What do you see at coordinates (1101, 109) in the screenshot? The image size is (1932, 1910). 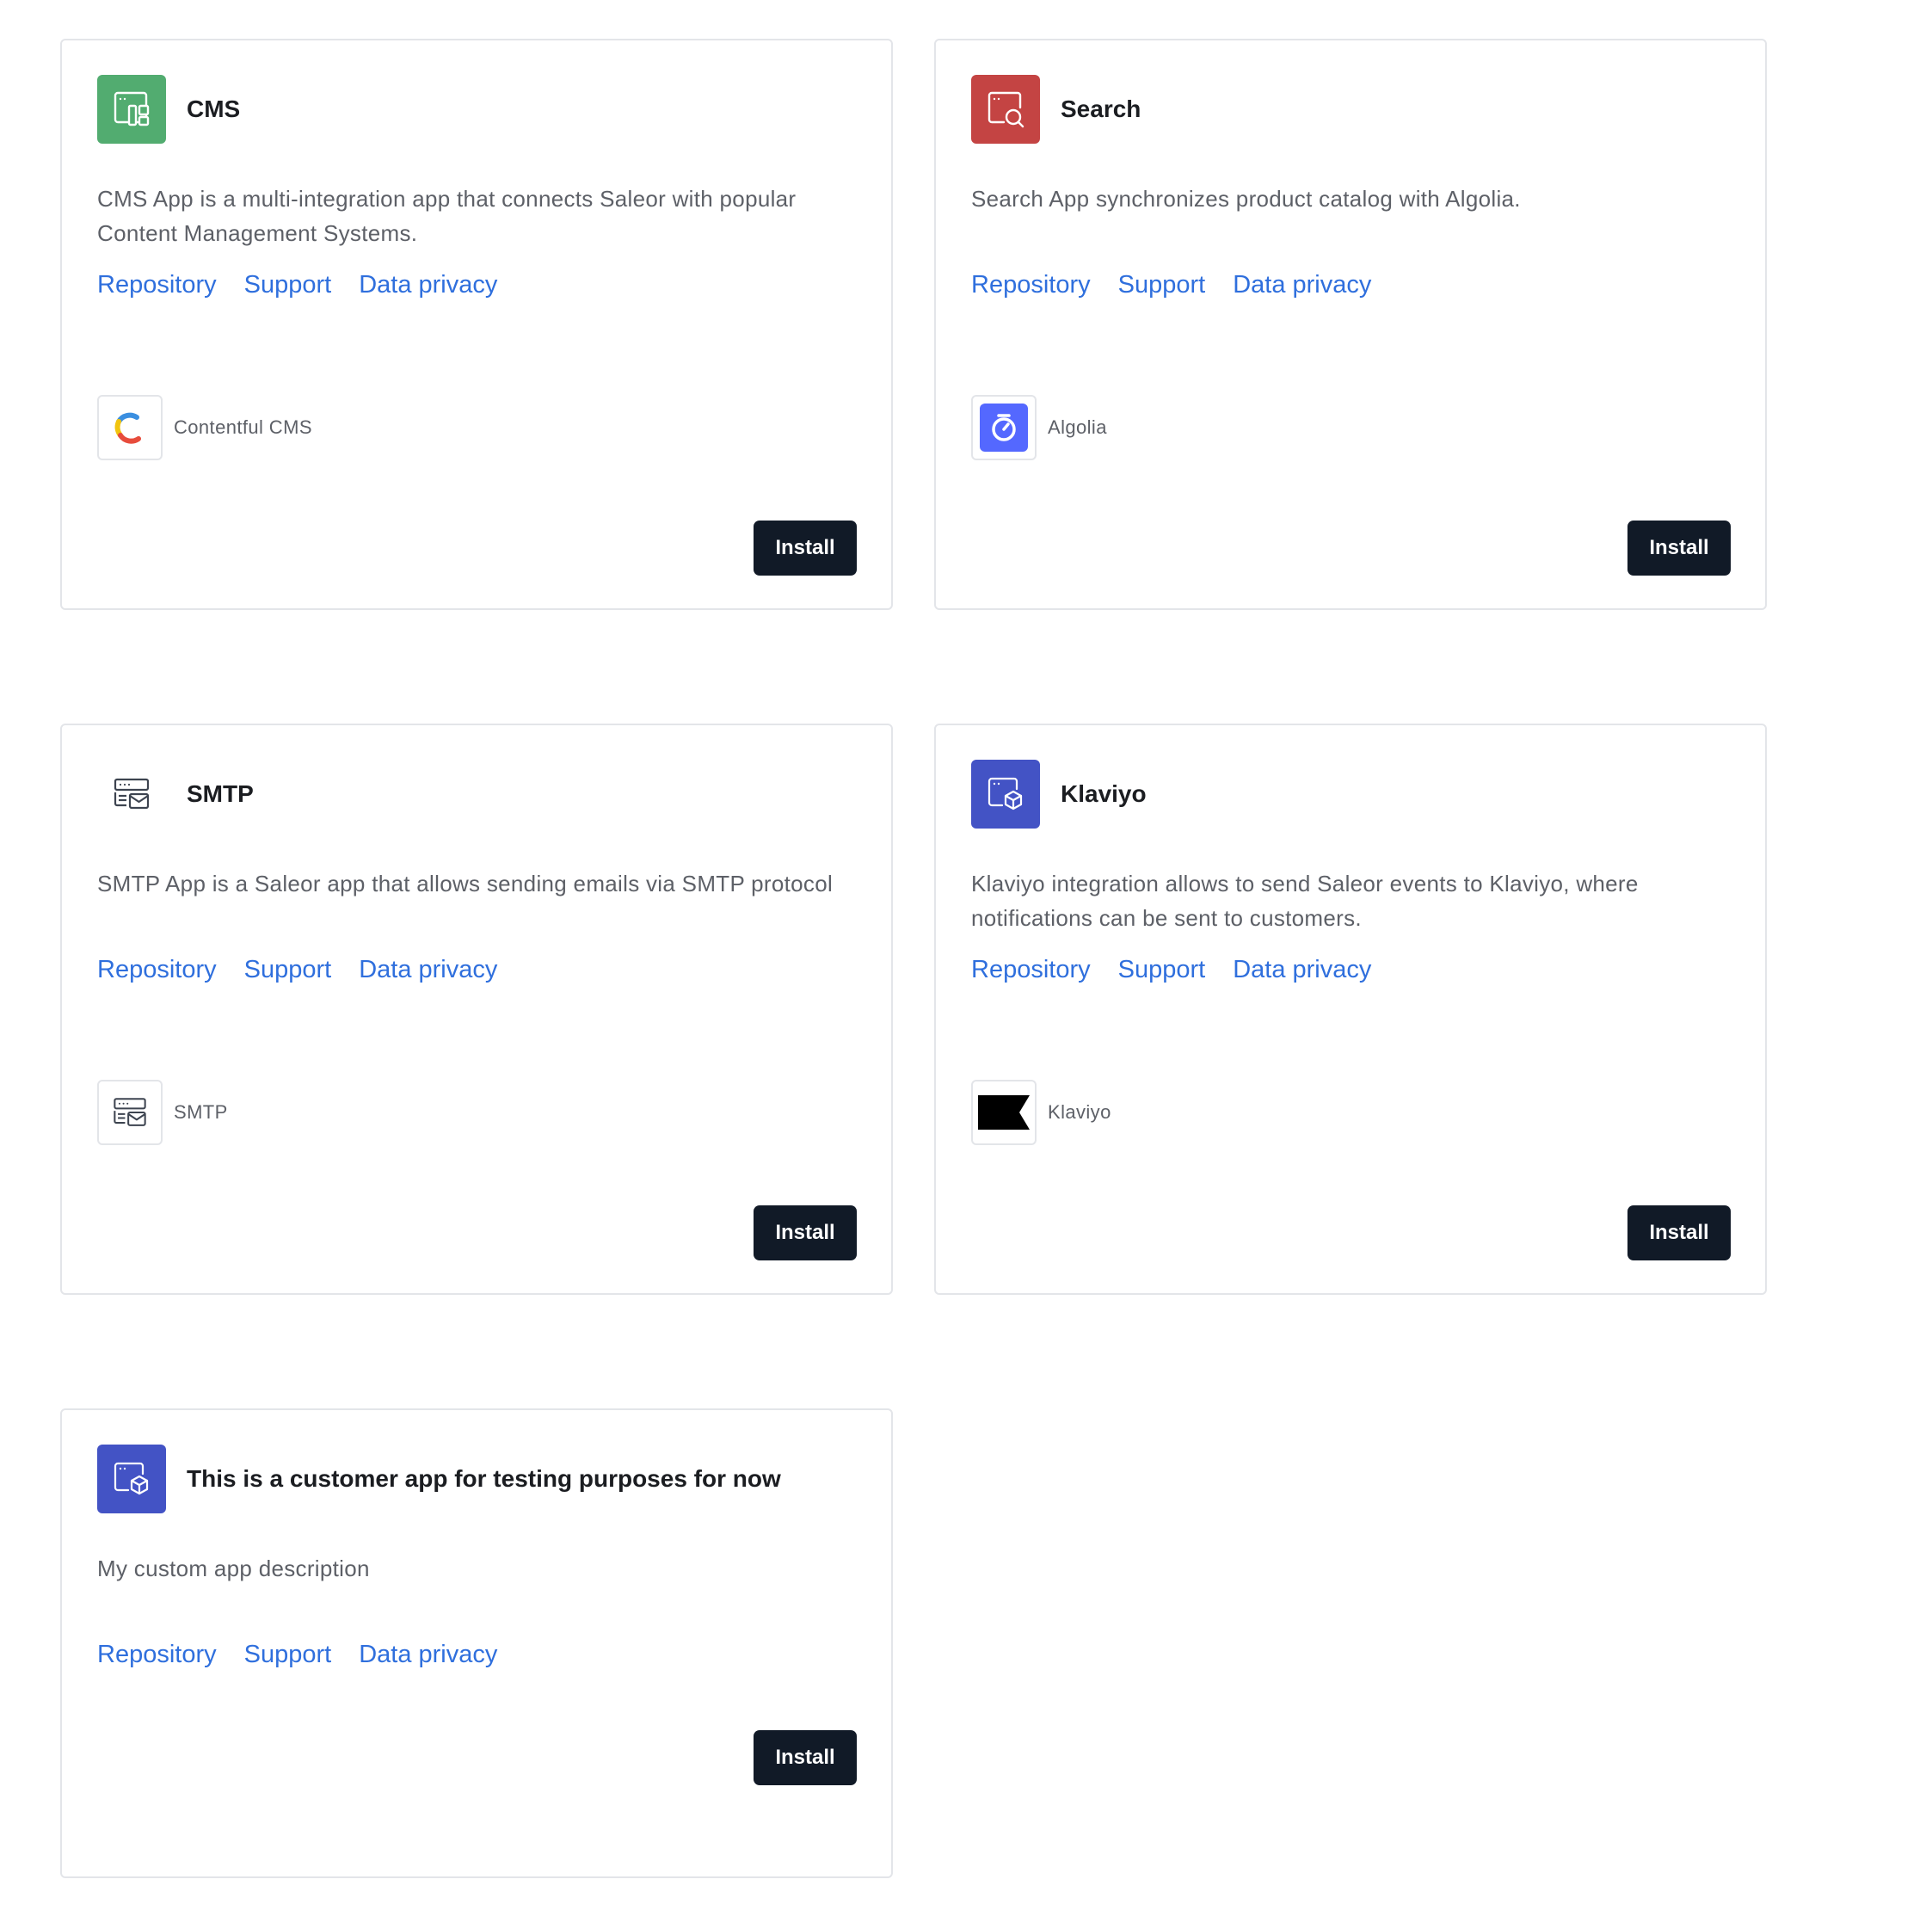 I see `app-title: Search` at bounding box center [1101, 109].